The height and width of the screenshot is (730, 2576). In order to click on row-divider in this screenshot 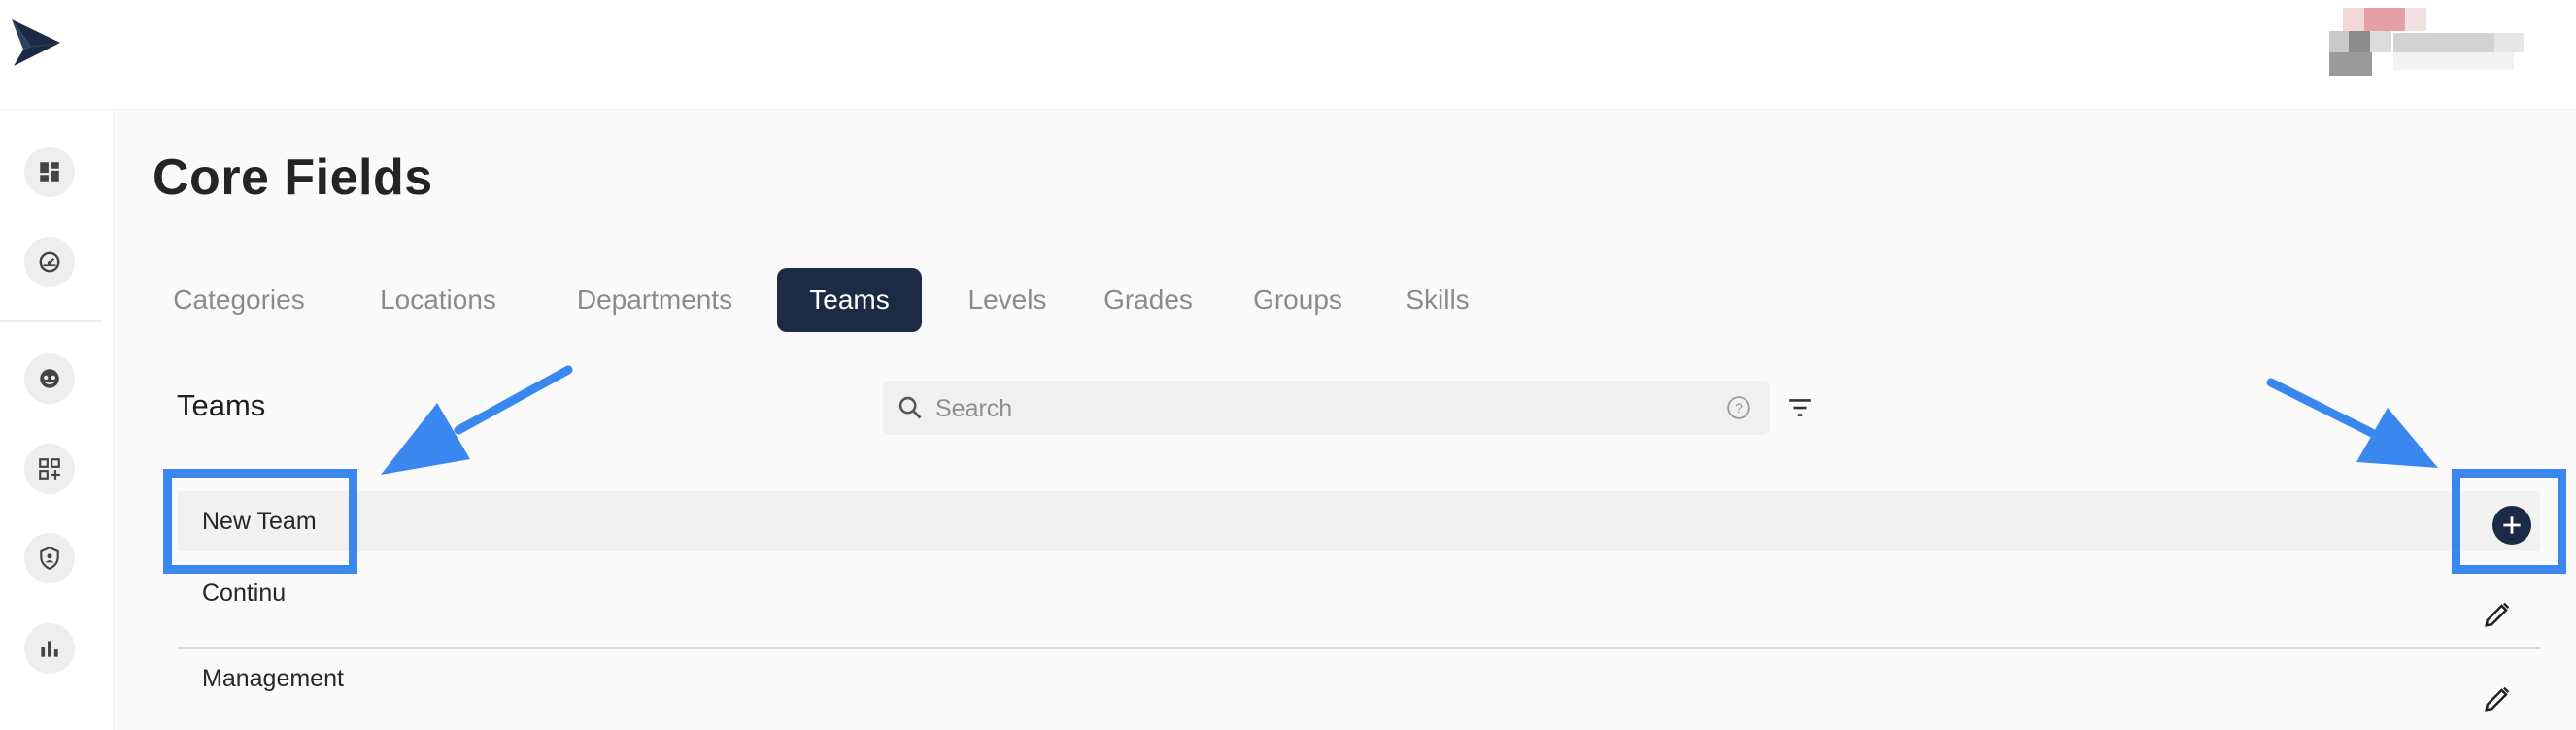, I will do `click(1359, 648)`.